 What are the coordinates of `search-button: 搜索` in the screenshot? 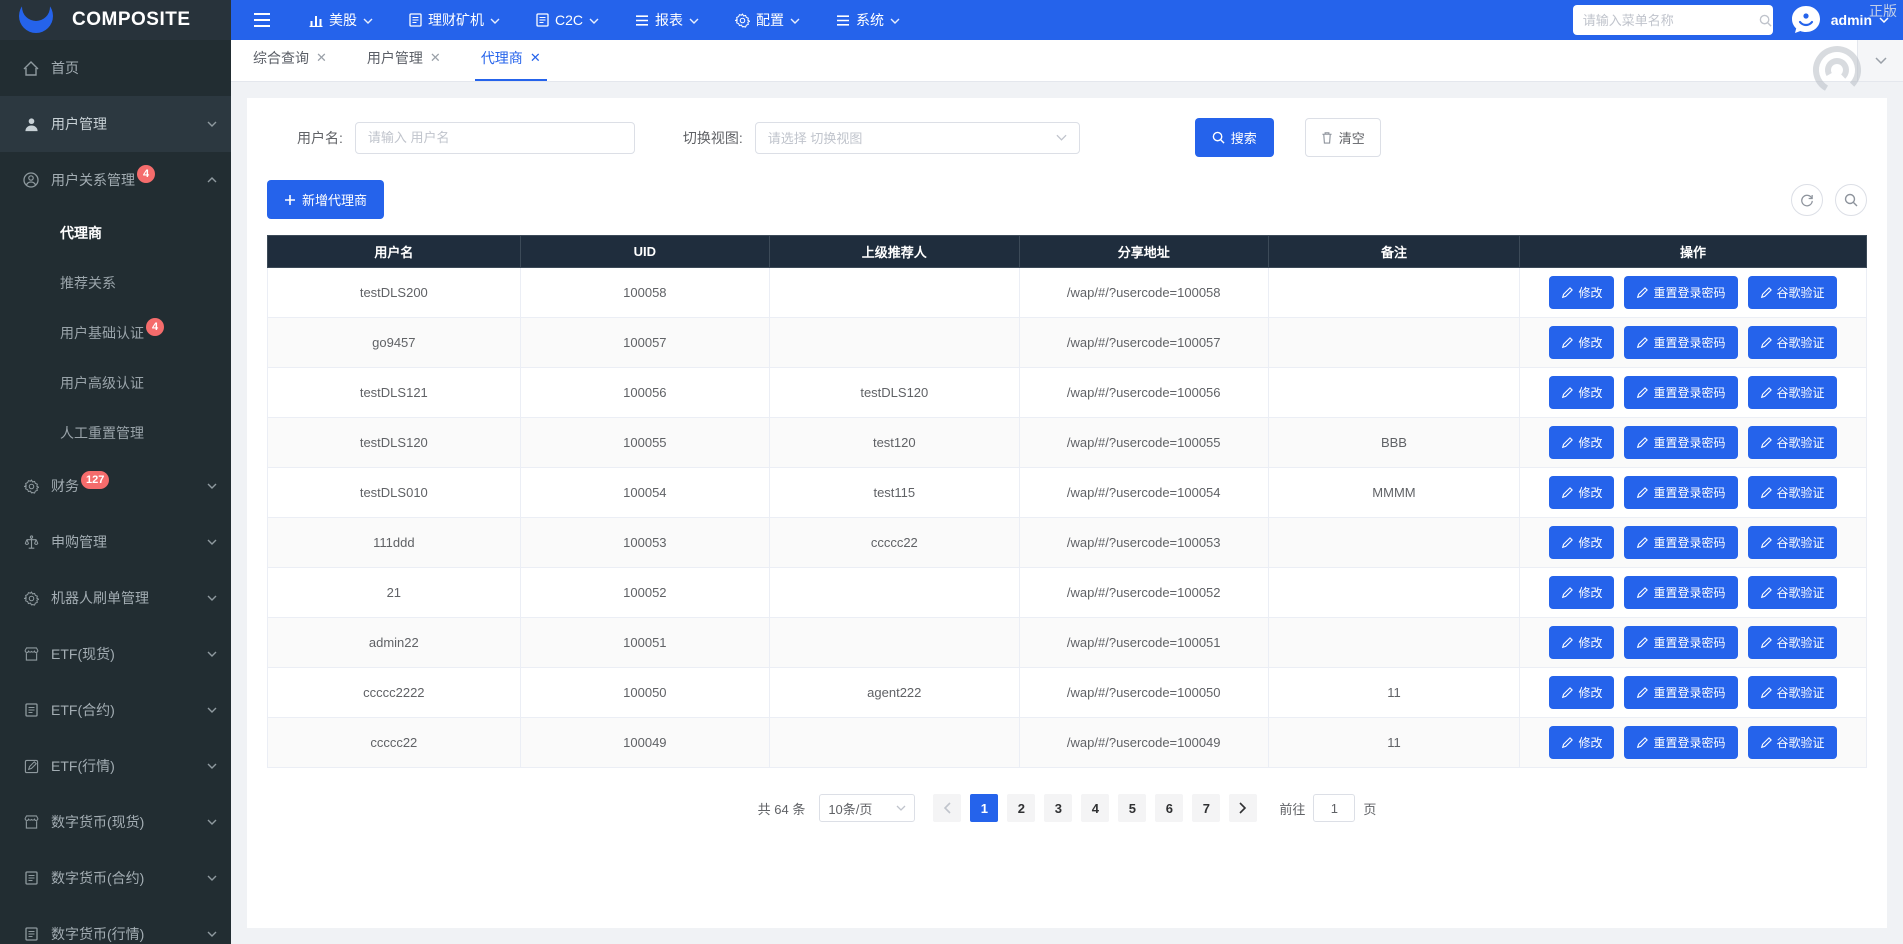 It's located at (1234, 137).